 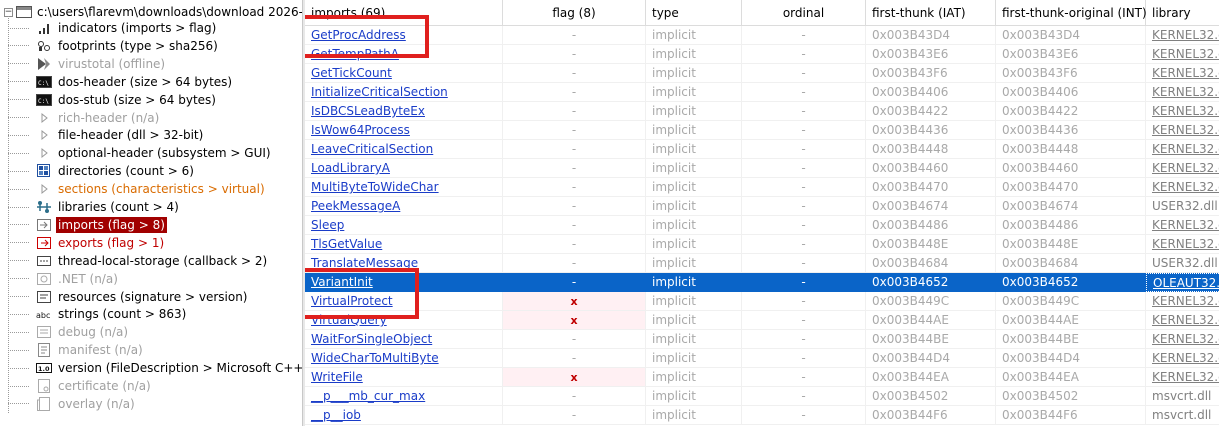 What do you see at coordinates (64, 279) in the screenshot?
I see `tree-item-net: .NET (n/a)` at bounding box center [64, 279].